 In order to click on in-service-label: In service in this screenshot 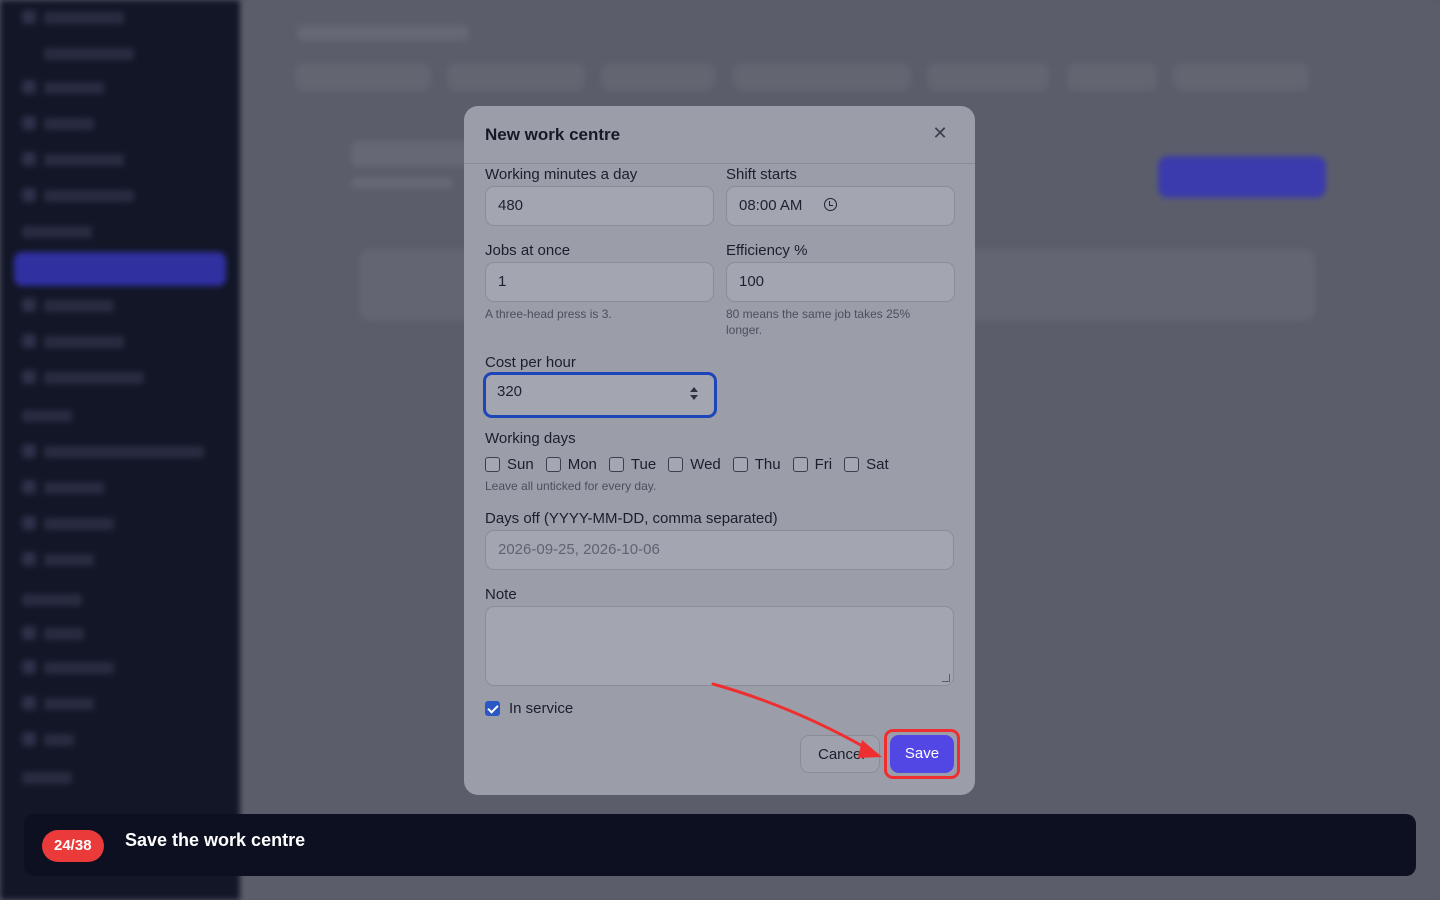, I will do `click(541, 708)`.